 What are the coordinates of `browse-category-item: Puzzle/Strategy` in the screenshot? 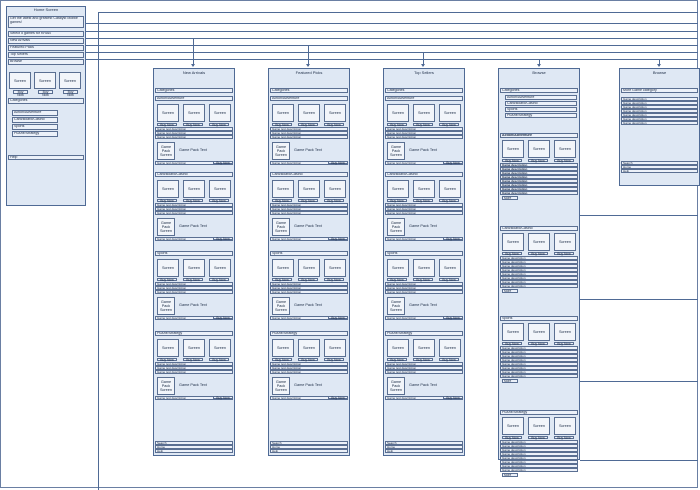 It's located at (541, 115).